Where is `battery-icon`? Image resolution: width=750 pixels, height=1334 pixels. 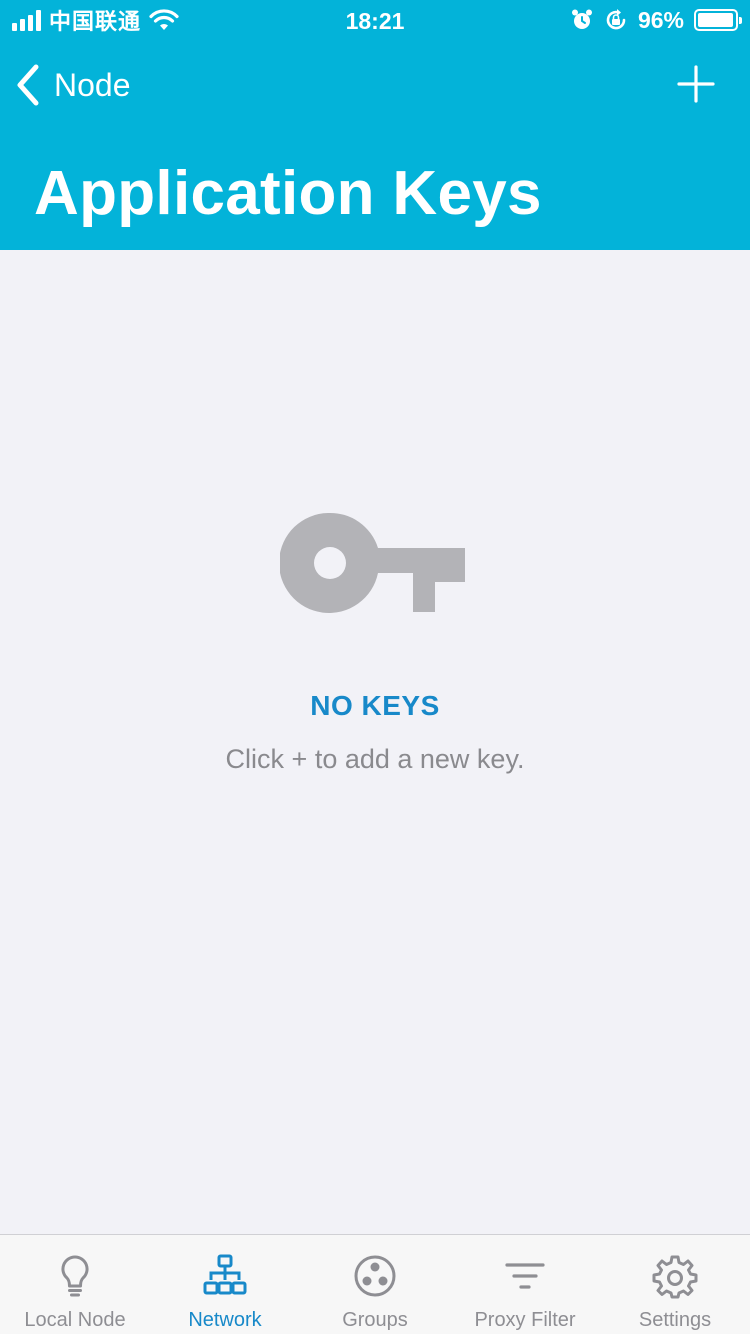
battery-icon is located at coordinates (718, 20).